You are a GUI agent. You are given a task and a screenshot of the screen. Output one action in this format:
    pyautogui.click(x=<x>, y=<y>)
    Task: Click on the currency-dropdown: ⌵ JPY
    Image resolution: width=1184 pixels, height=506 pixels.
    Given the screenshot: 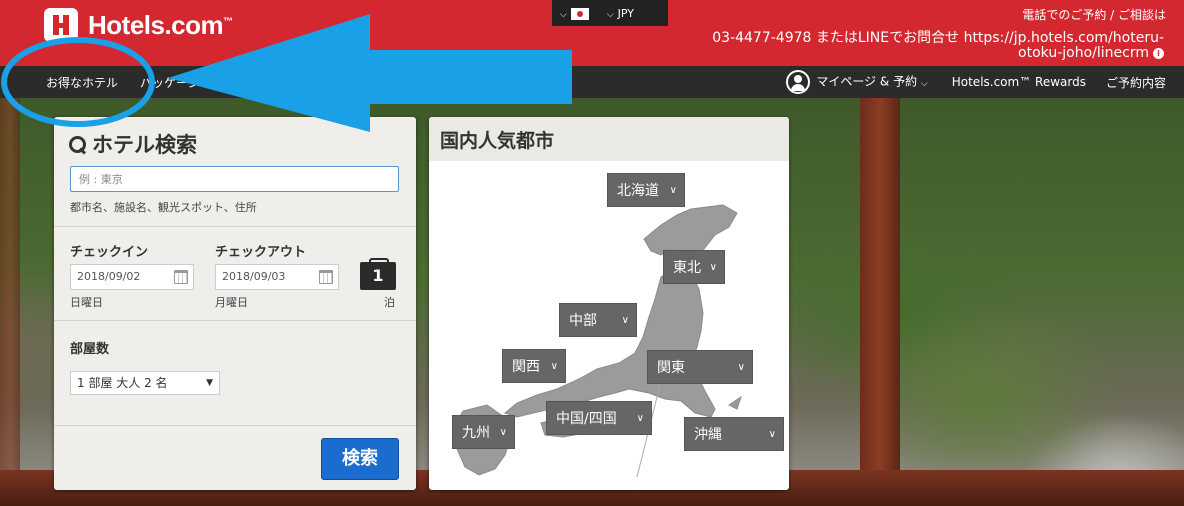 What is the action you would take?
    pyautogui.click(x=620, y=13)
    